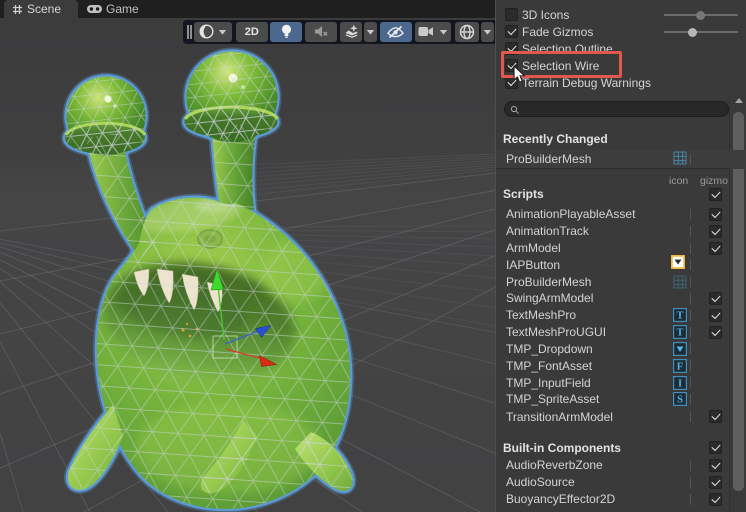 This screenshot has height=512, width=746. I want to click on svg-text: I, so click(680, 383).